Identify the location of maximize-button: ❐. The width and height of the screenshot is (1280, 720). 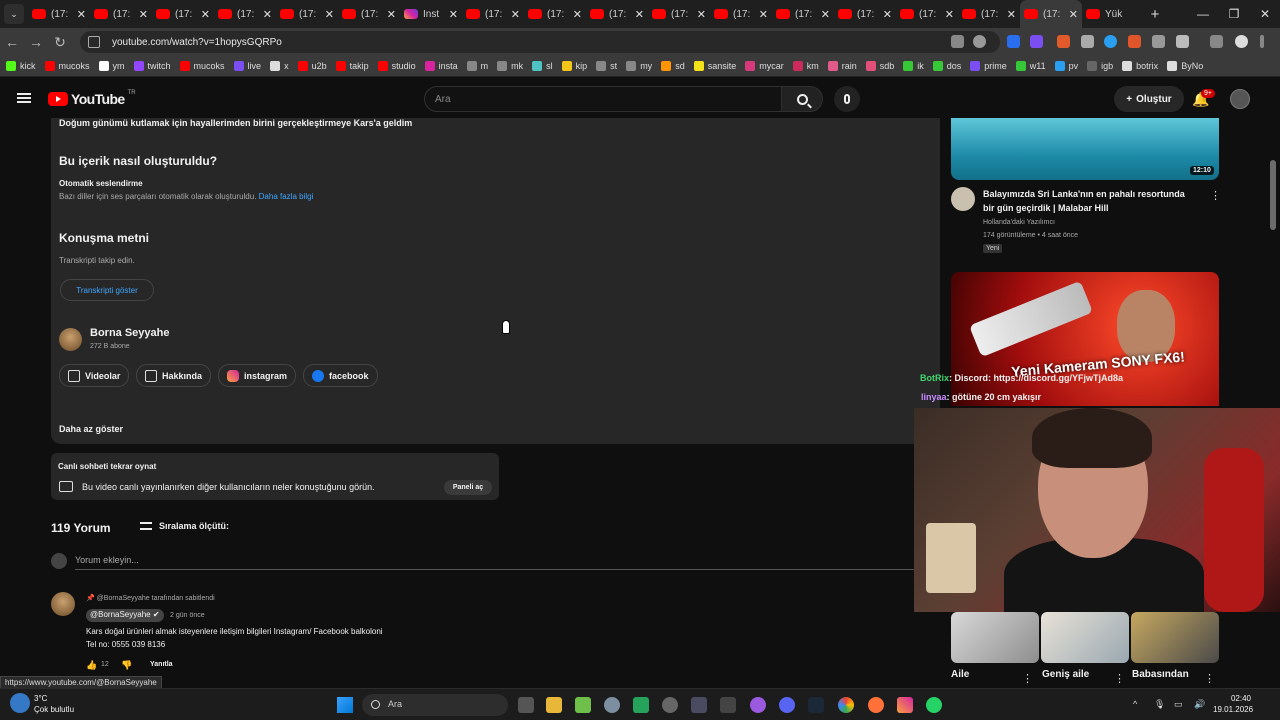
(1234, 14).